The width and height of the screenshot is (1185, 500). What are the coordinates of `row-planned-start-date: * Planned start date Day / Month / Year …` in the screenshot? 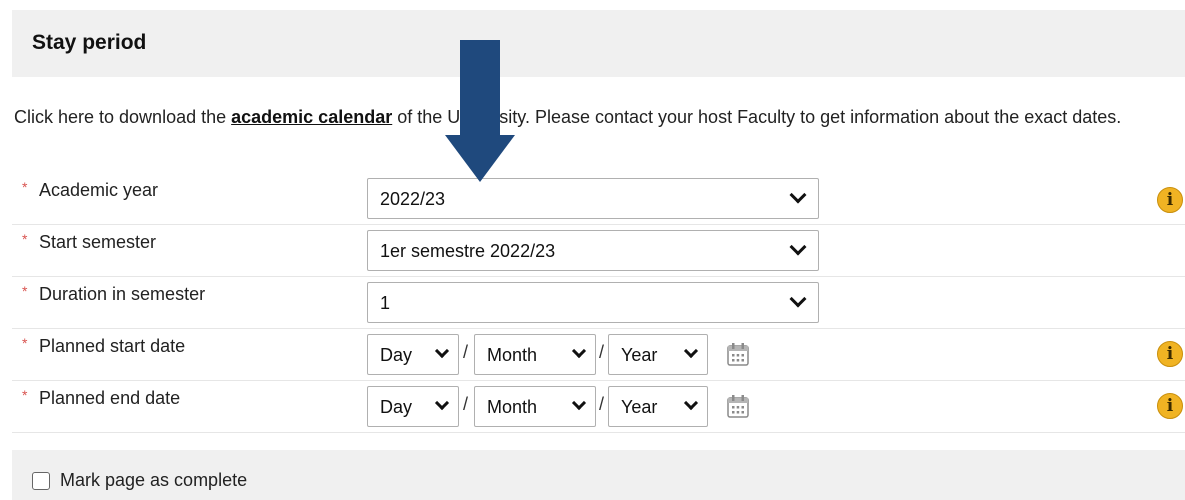 It's located at (598, 355).